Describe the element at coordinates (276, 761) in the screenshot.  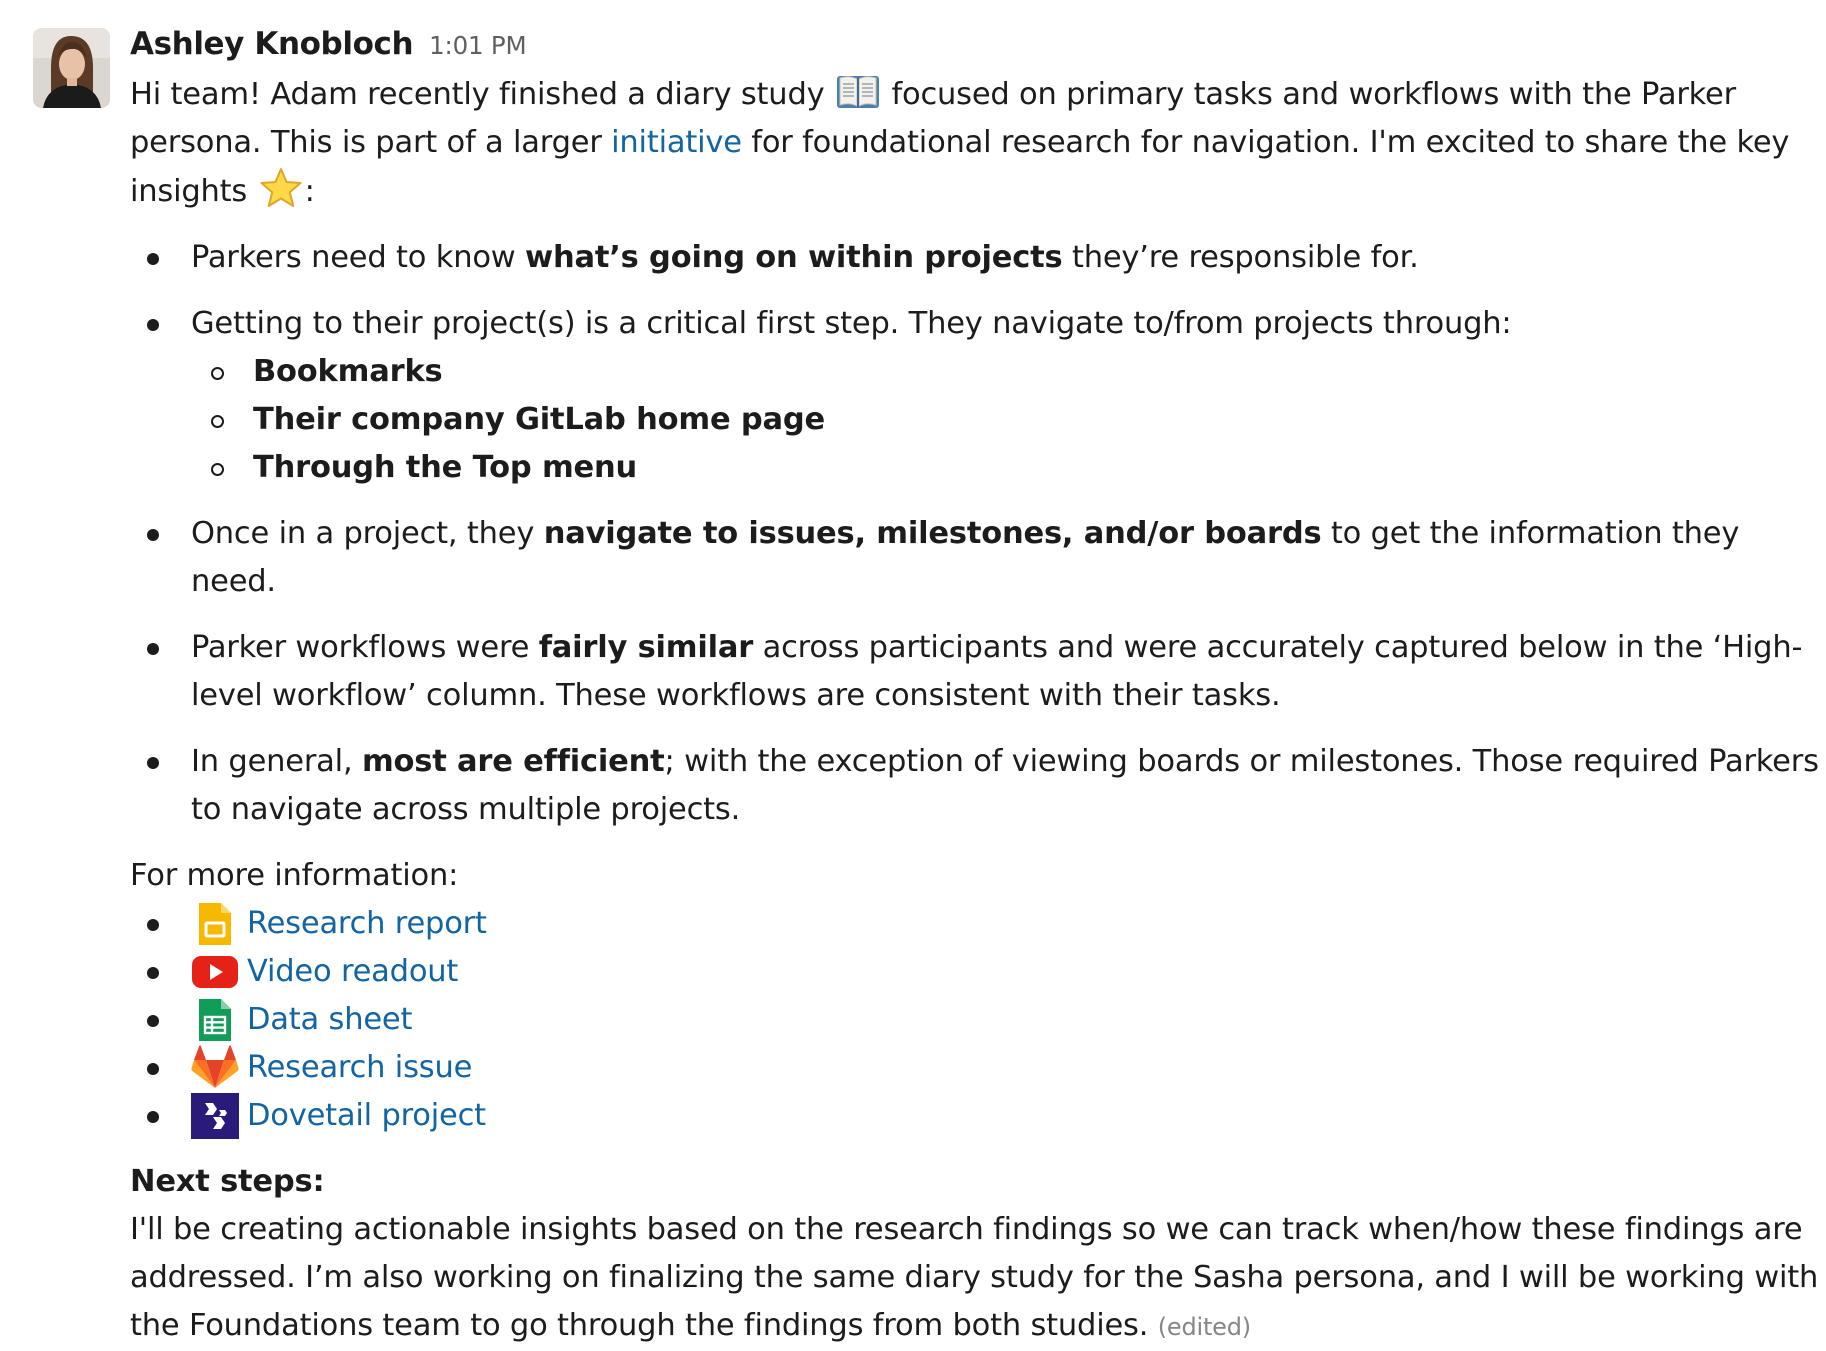
I see `bullet-text: In general,` at that location.